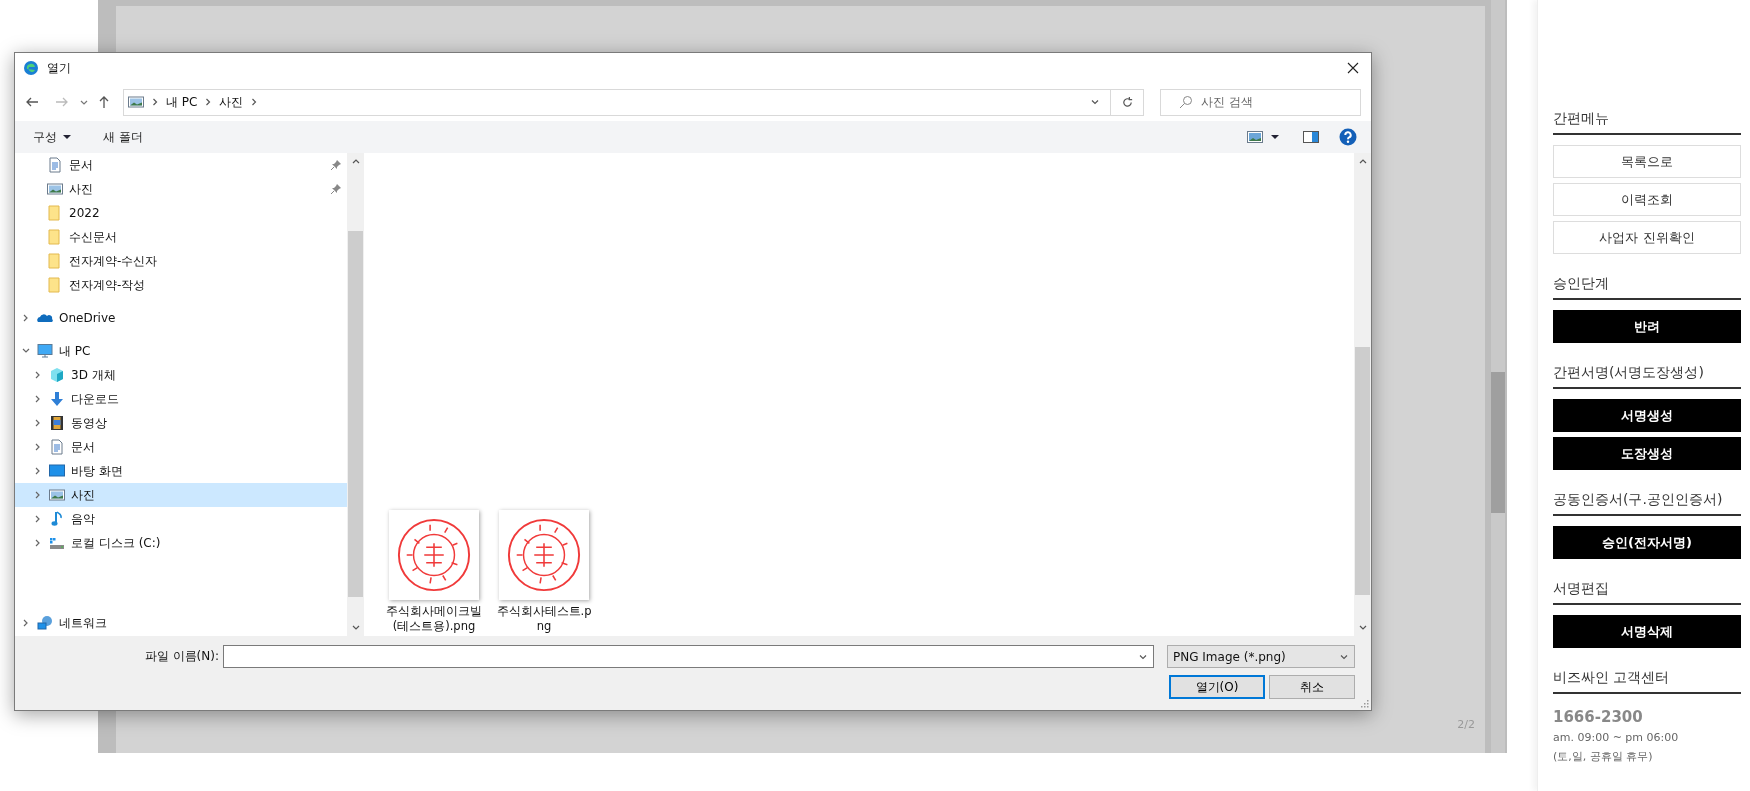 The width and height of the screenshot is (1750, 791). I want to click on section-heading: 승인단계, so click(1647, 287).